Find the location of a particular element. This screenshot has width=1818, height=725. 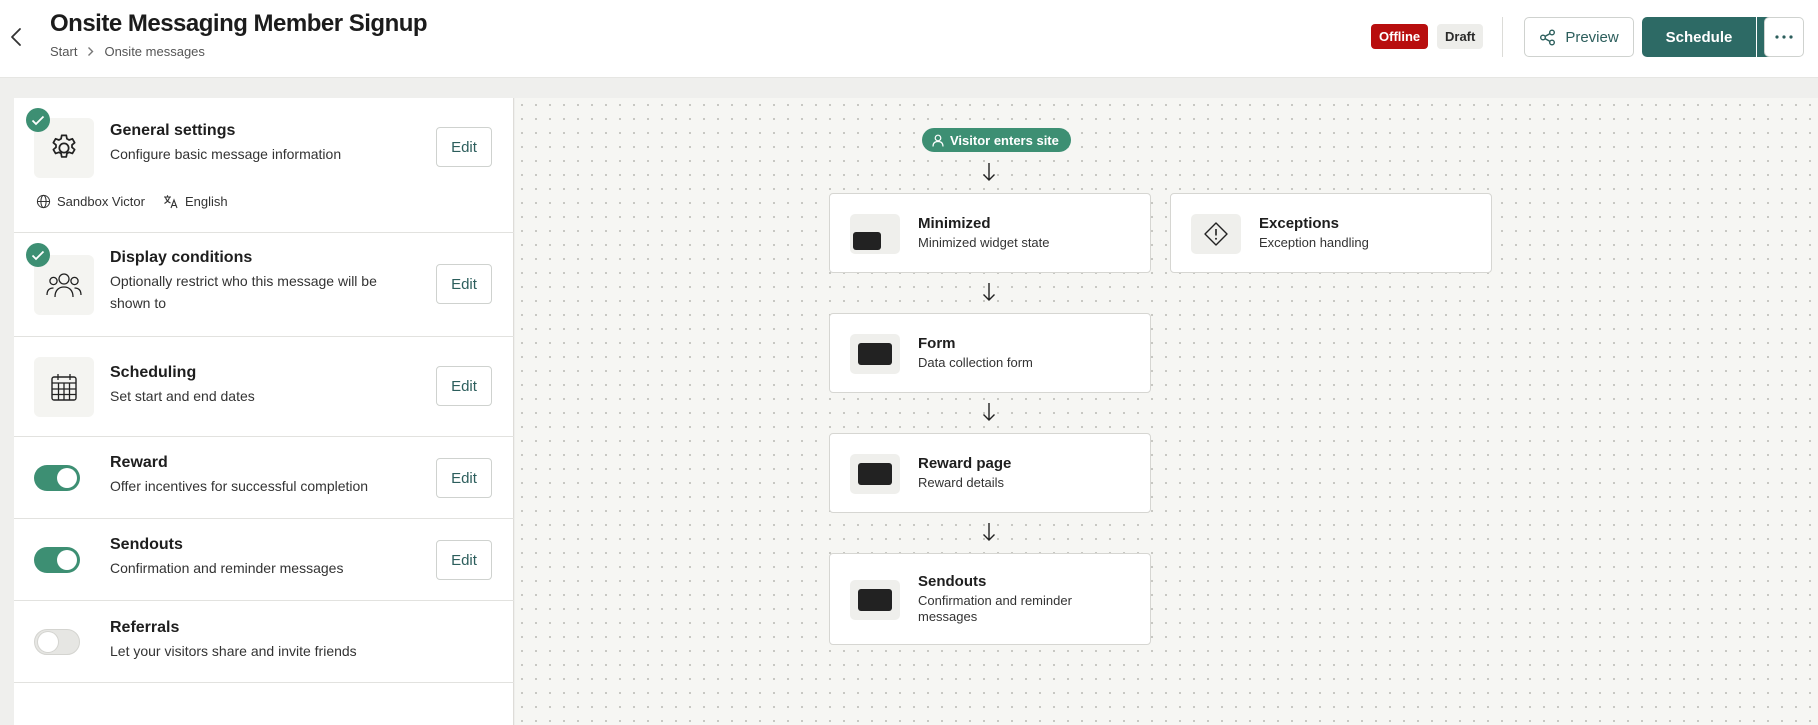

flow-node-exceptions: Exceptions Exception handling is located at coordinates (1331, 233).